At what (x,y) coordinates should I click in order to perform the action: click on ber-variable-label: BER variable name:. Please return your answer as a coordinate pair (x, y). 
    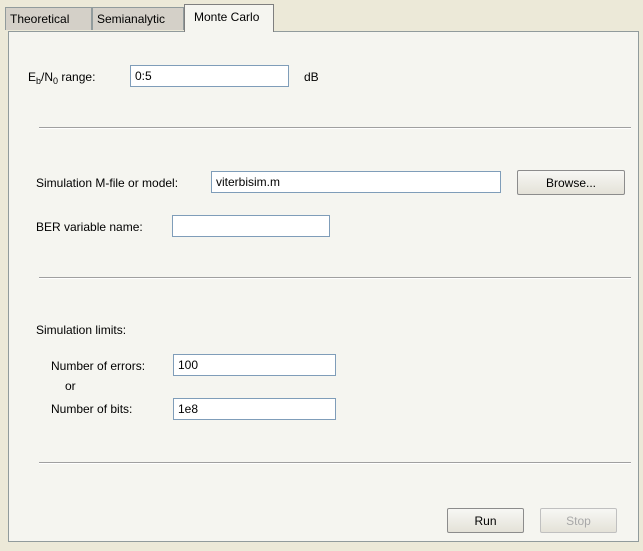
    Looking at the image, I should click on (89, 227).